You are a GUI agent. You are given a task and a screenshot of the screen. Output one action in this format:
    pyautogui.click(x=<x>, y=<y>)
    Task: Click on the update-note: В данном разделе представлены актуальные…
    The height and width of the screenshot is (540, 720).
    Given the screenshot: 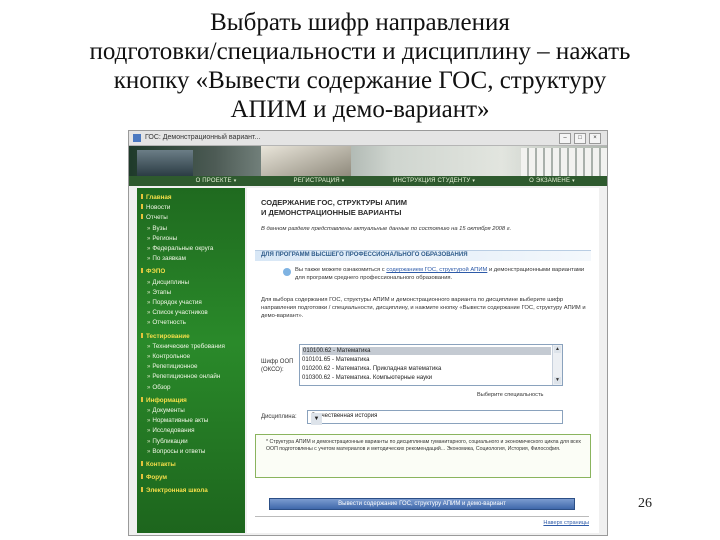 What is the action you would take?
    pyautogui.click(x=386, y=229)
    